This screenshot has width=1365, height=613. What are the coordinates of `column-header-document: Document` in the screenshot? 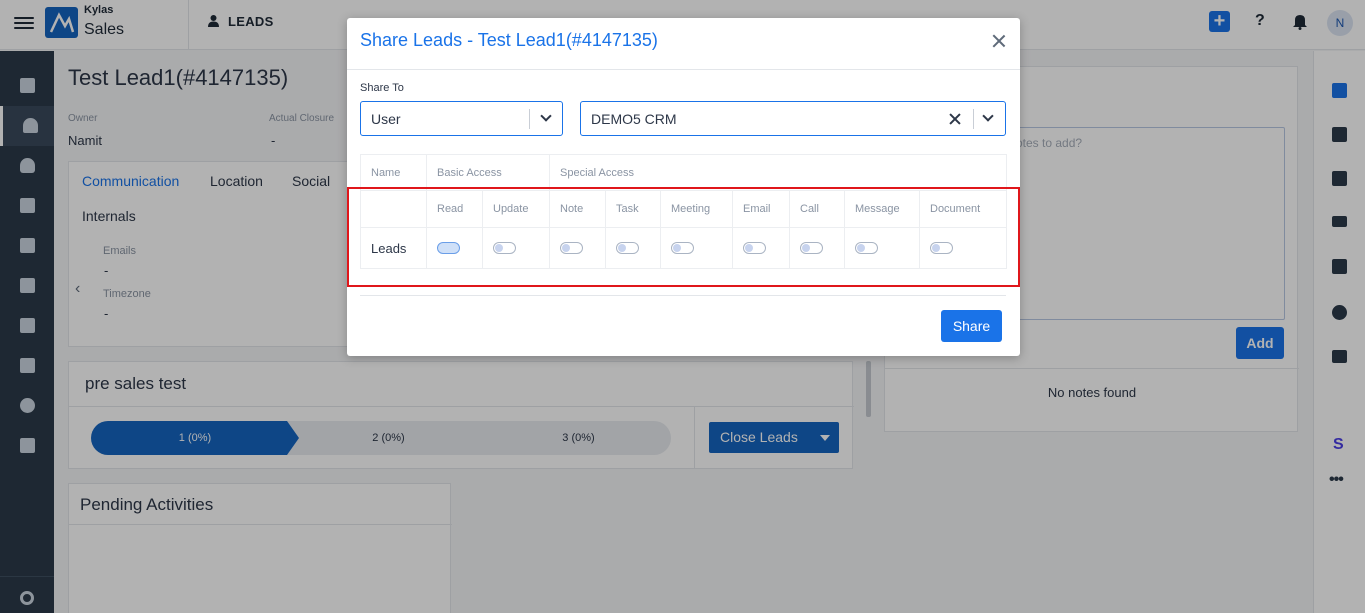 It's located at (963, 209).